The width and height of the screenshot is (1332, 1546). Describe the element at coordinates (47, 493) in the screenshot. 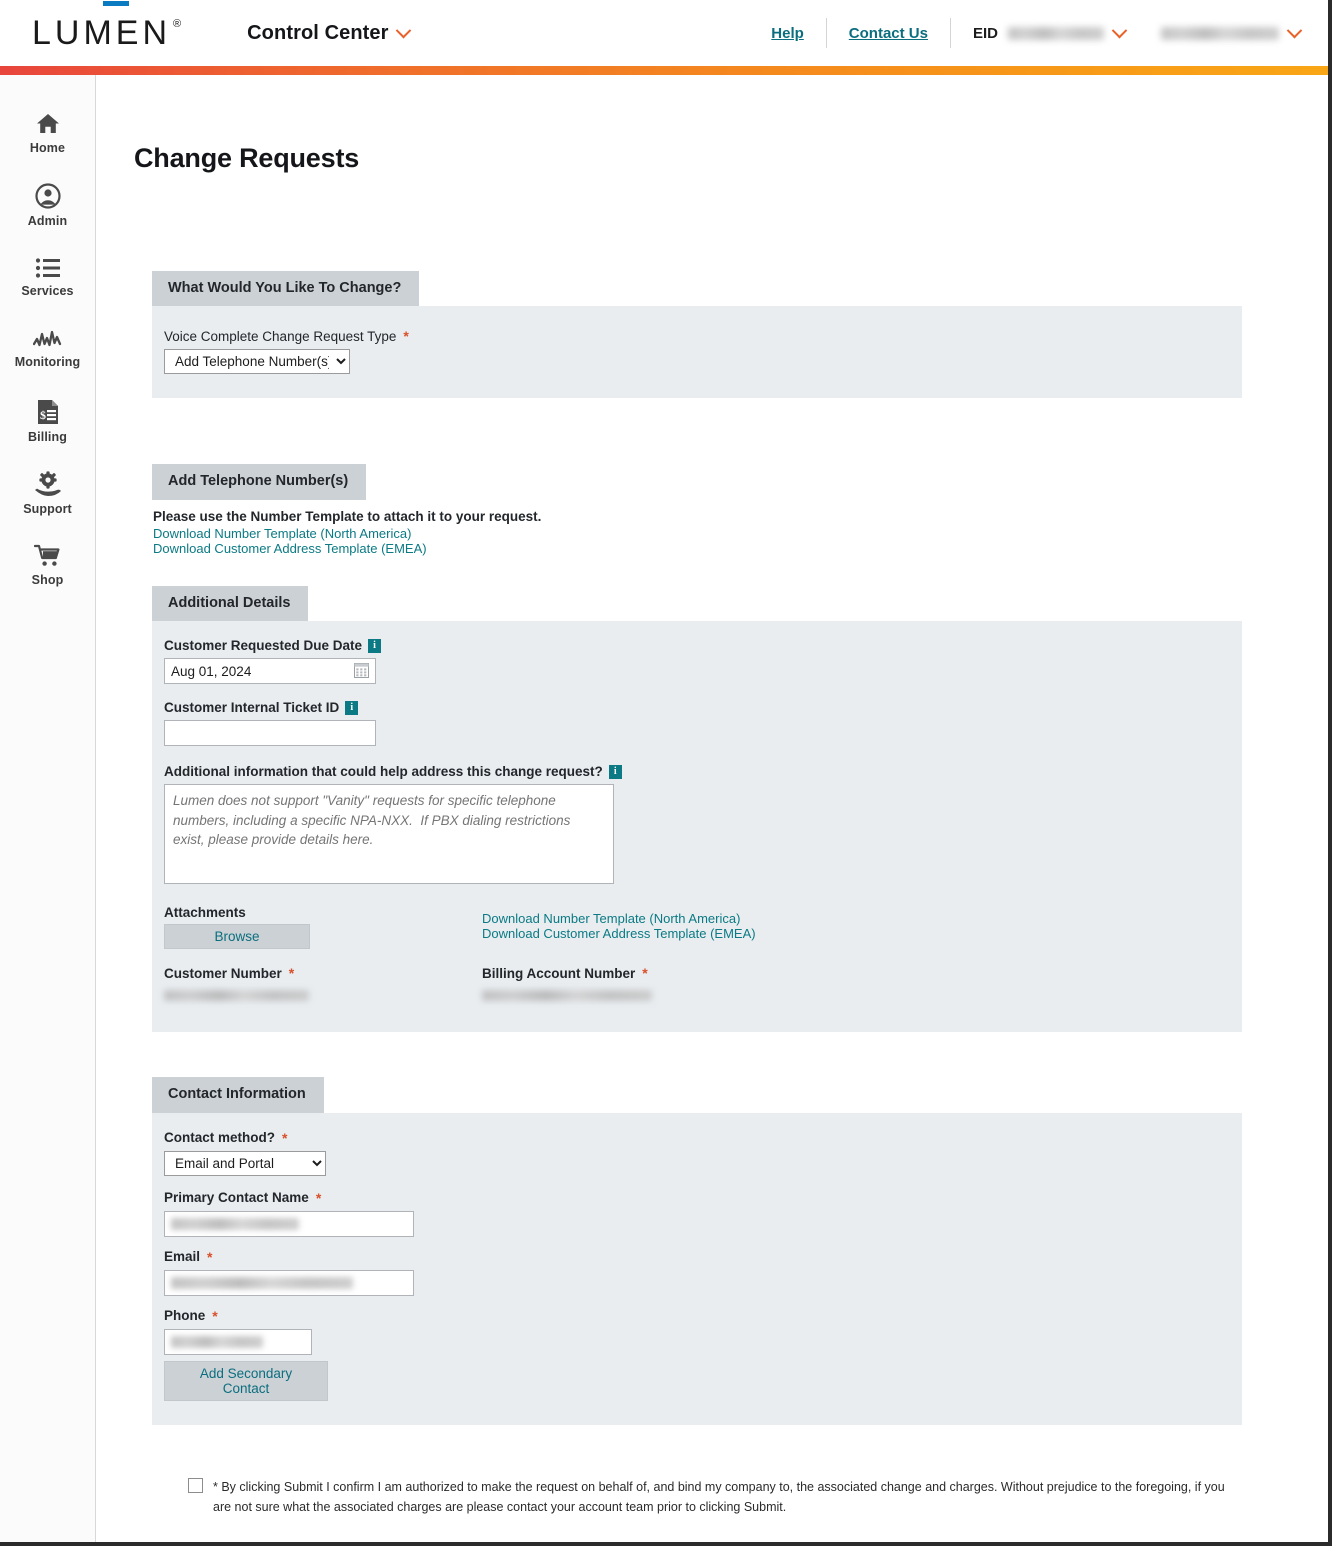

I see `sidebar-item-support: Support` at that location.